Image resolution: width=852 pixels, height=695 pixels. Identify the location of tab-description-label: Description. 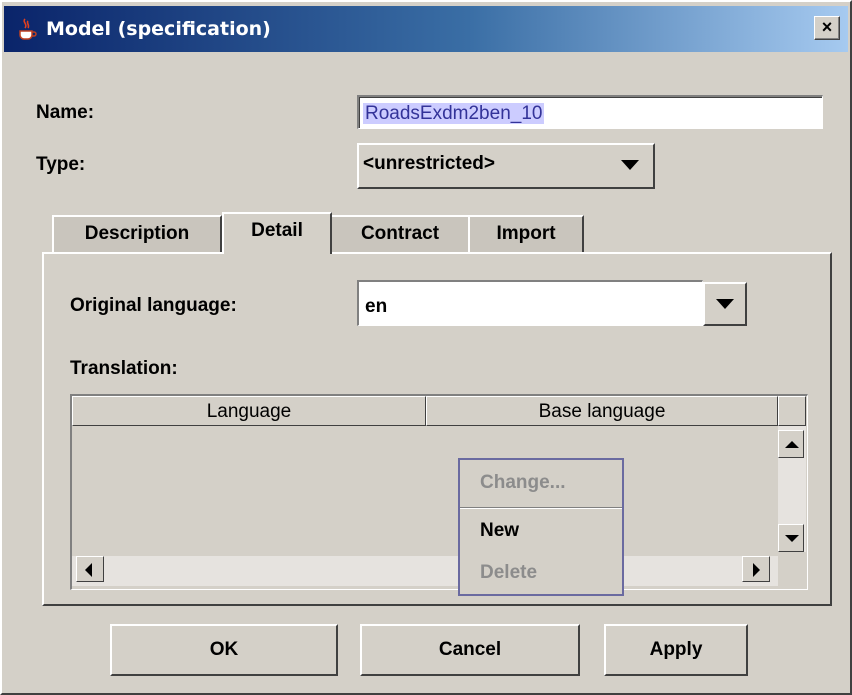
(137, 233).